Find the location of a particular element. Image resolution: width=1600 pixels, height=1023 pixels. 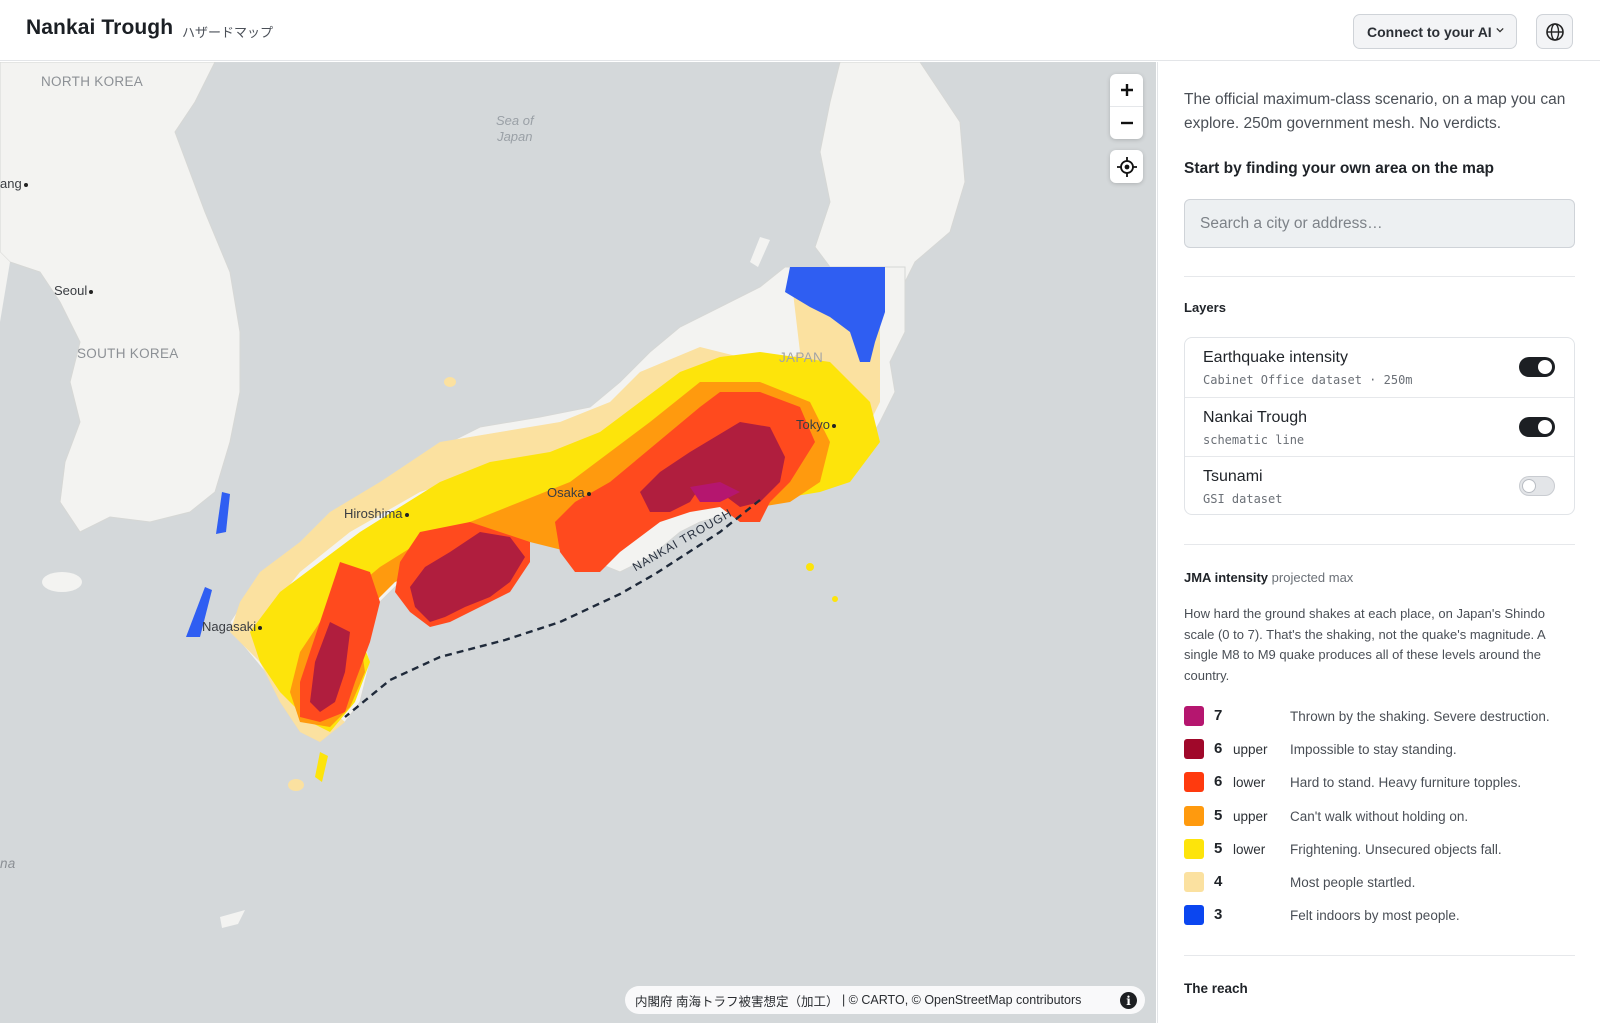

label-pyongyang: ang is located at coordinates (14, 183).